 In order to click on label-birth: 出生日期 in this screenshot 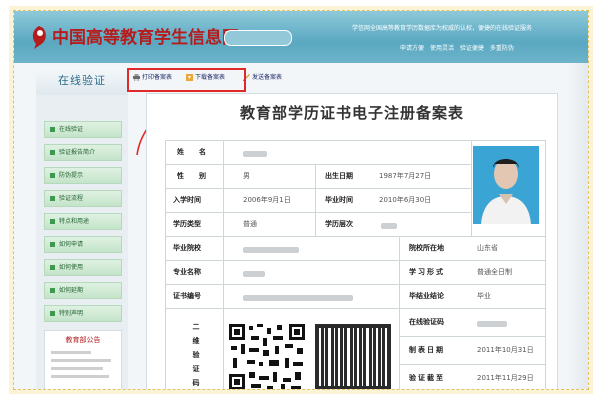, I will do `click(339, 176)`.